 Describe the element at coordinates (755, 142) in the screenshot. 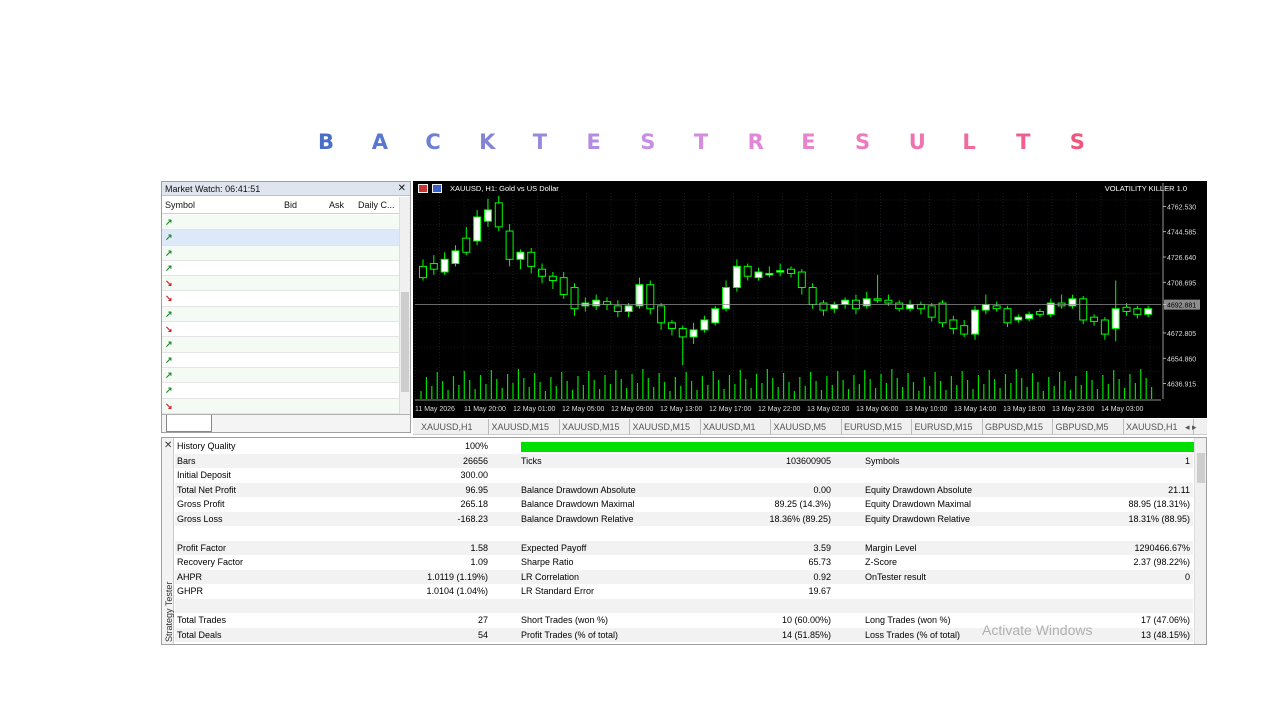

I see `banner-letter: R` at that location.